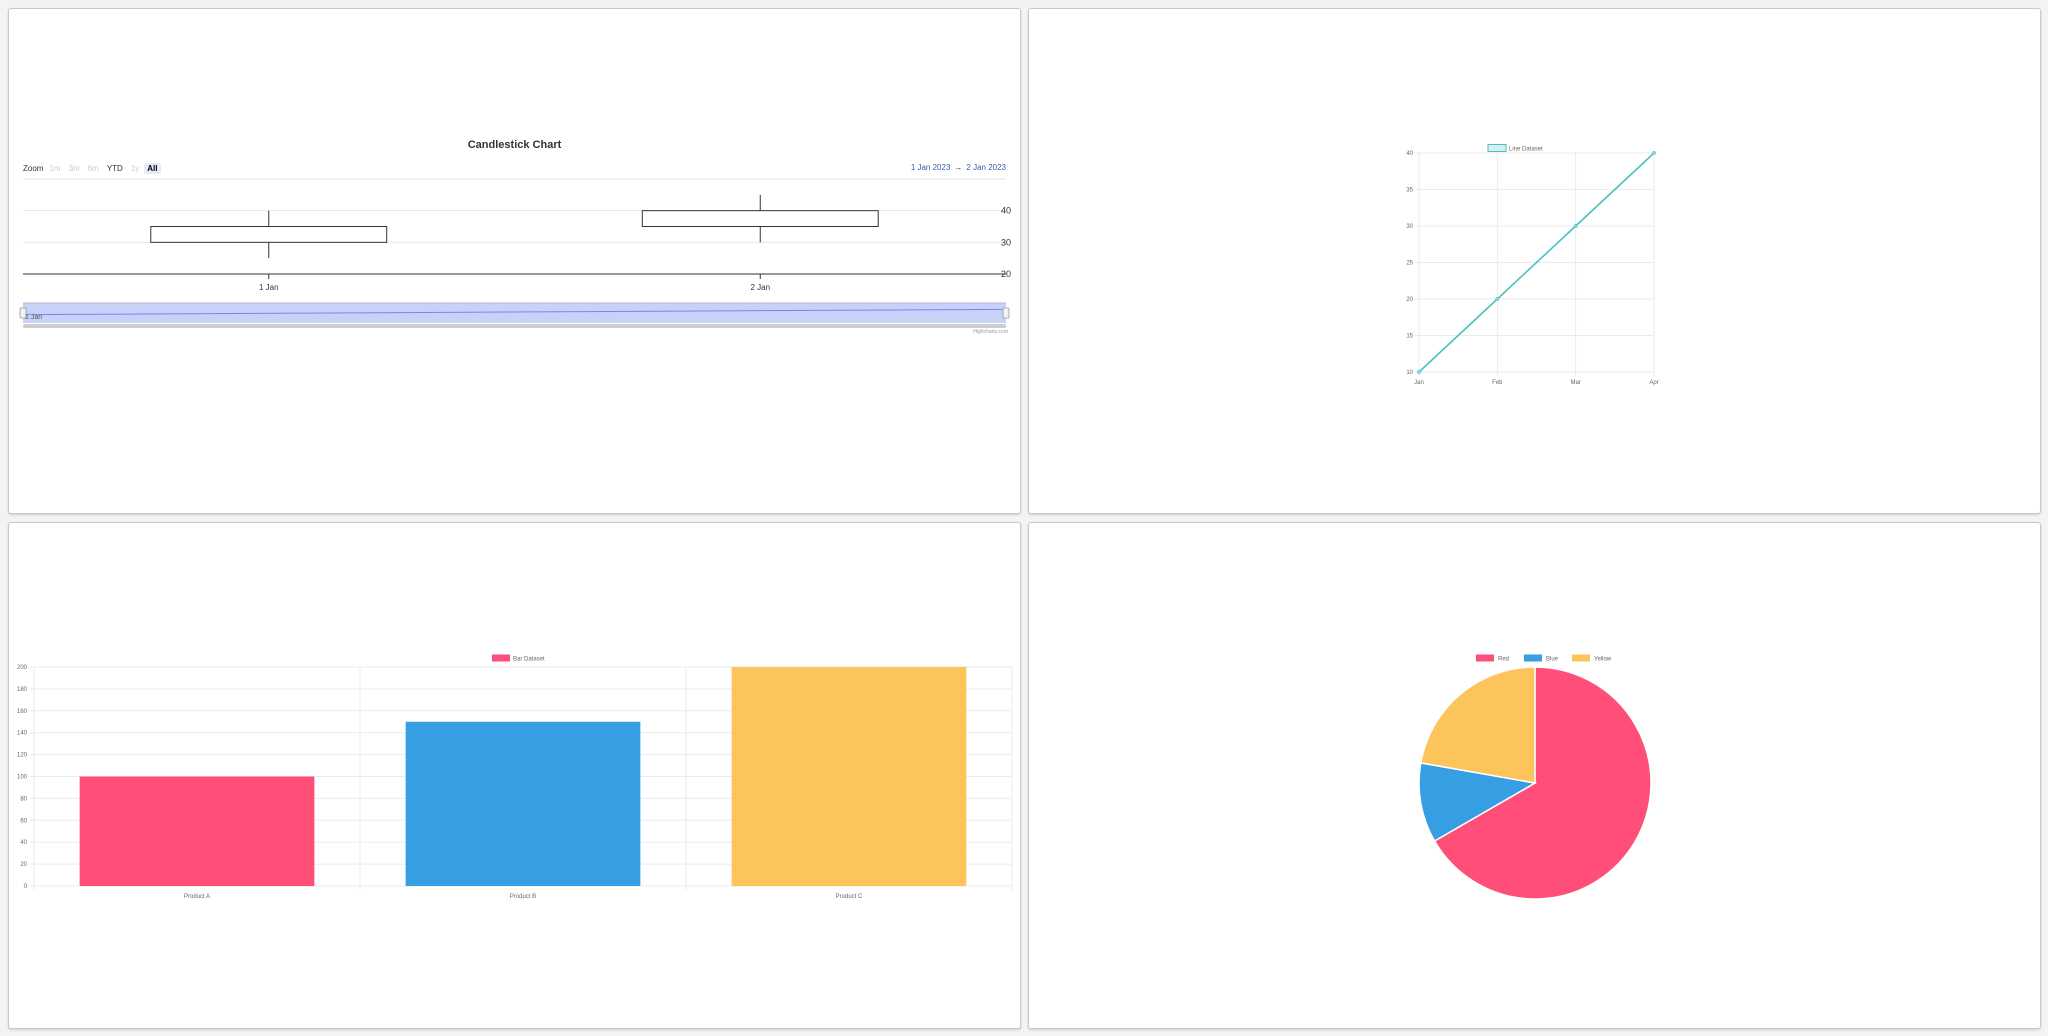 The image size is (2048, 1036). I want to click on legend-label: Bar Dataset, so click(529, 660).